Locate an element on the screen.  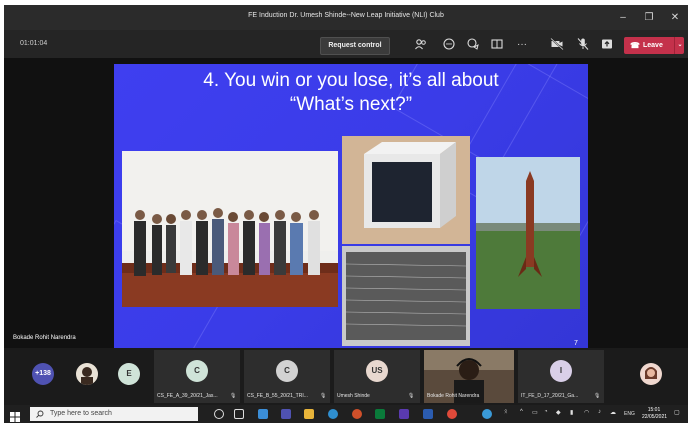
slide-page-number: 7 is located at coordinates (576, 343).